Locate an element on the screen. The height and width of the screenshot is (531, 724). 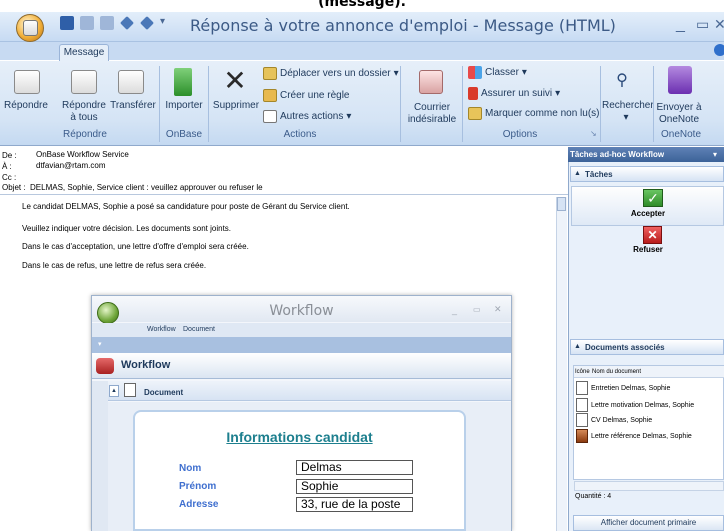
workflow-minimize-button: _ is located at coordinates (454, 310).